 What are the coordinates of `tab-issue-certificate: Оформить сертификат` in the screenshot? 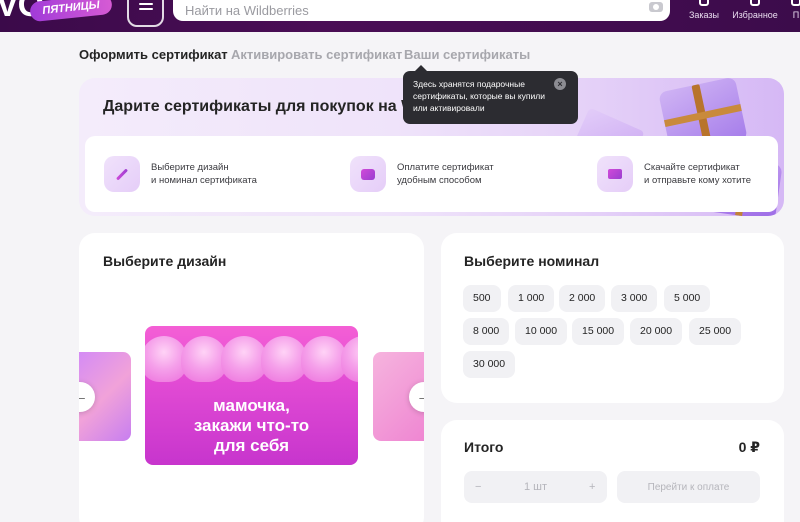 It's located at (153, 54).